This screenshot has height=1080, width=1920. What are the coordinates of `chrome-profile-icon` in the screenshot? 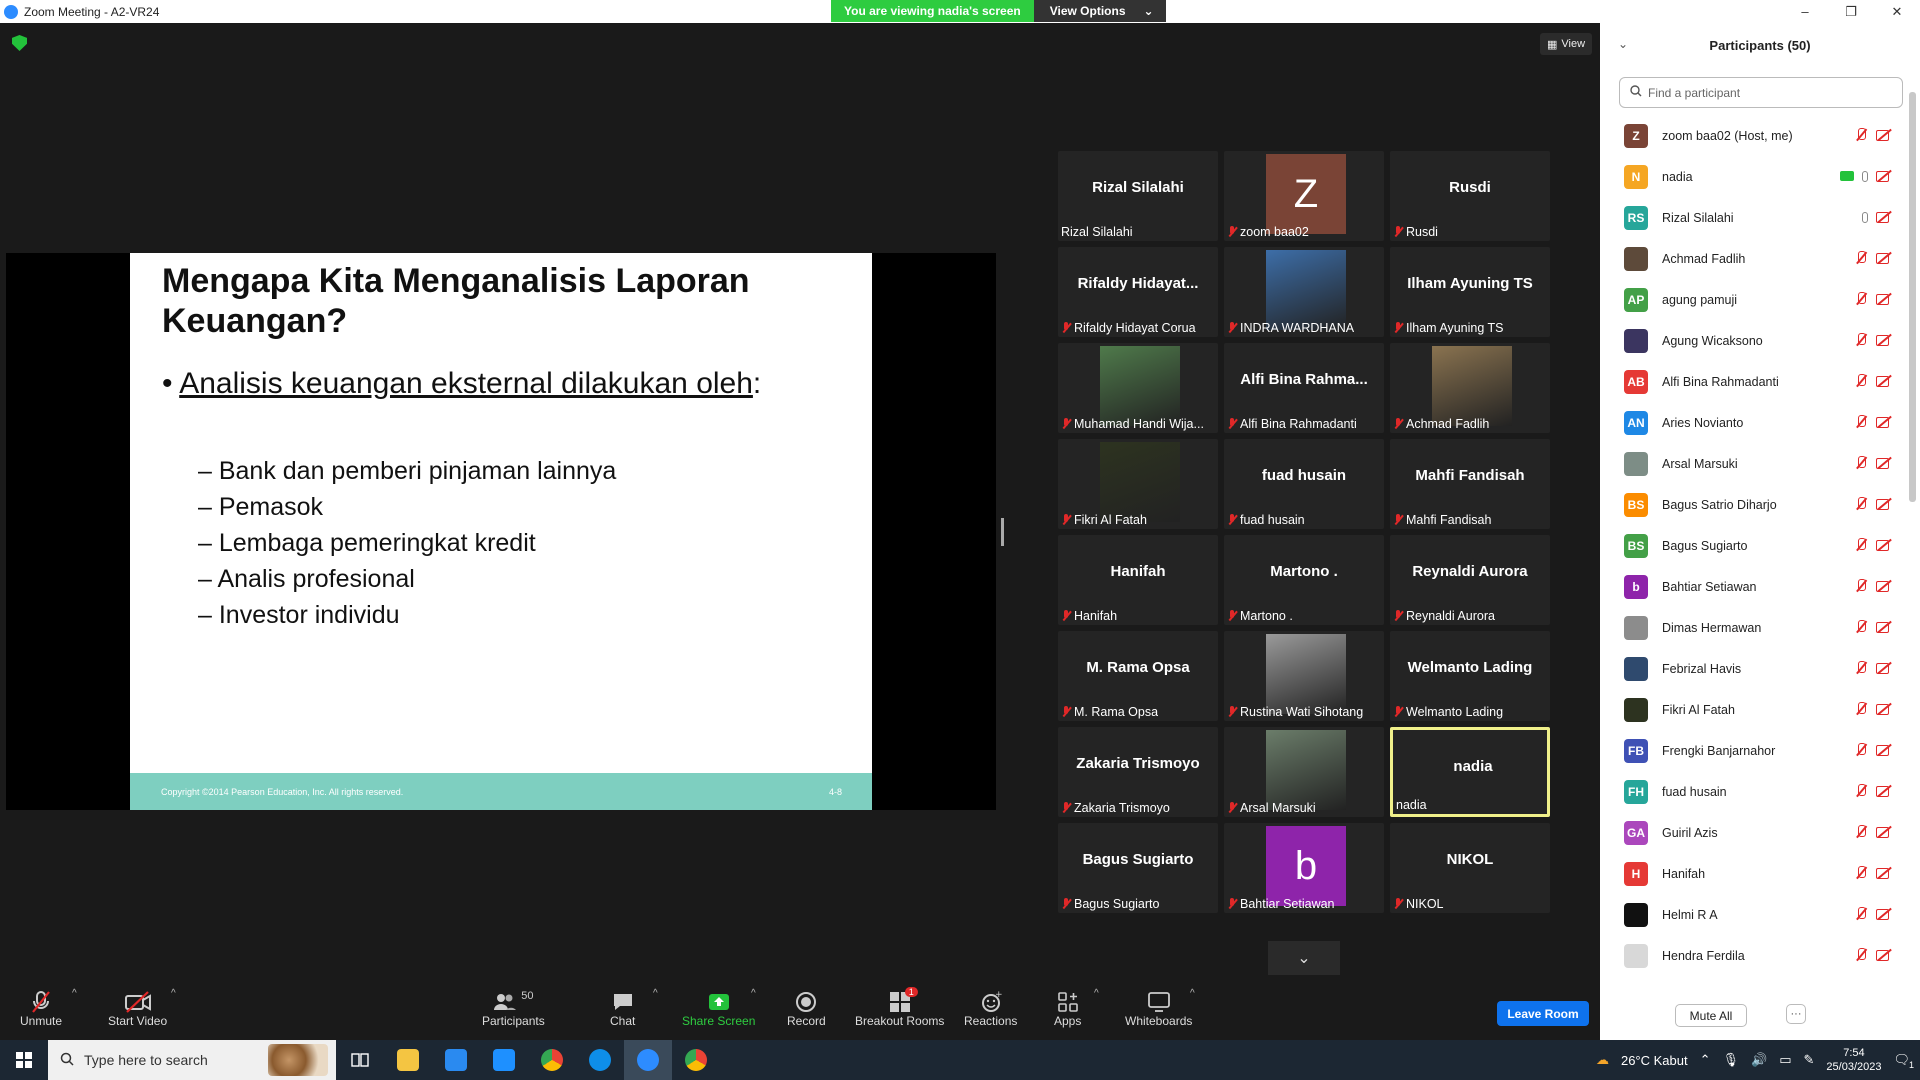 It's located at (696, 1060).